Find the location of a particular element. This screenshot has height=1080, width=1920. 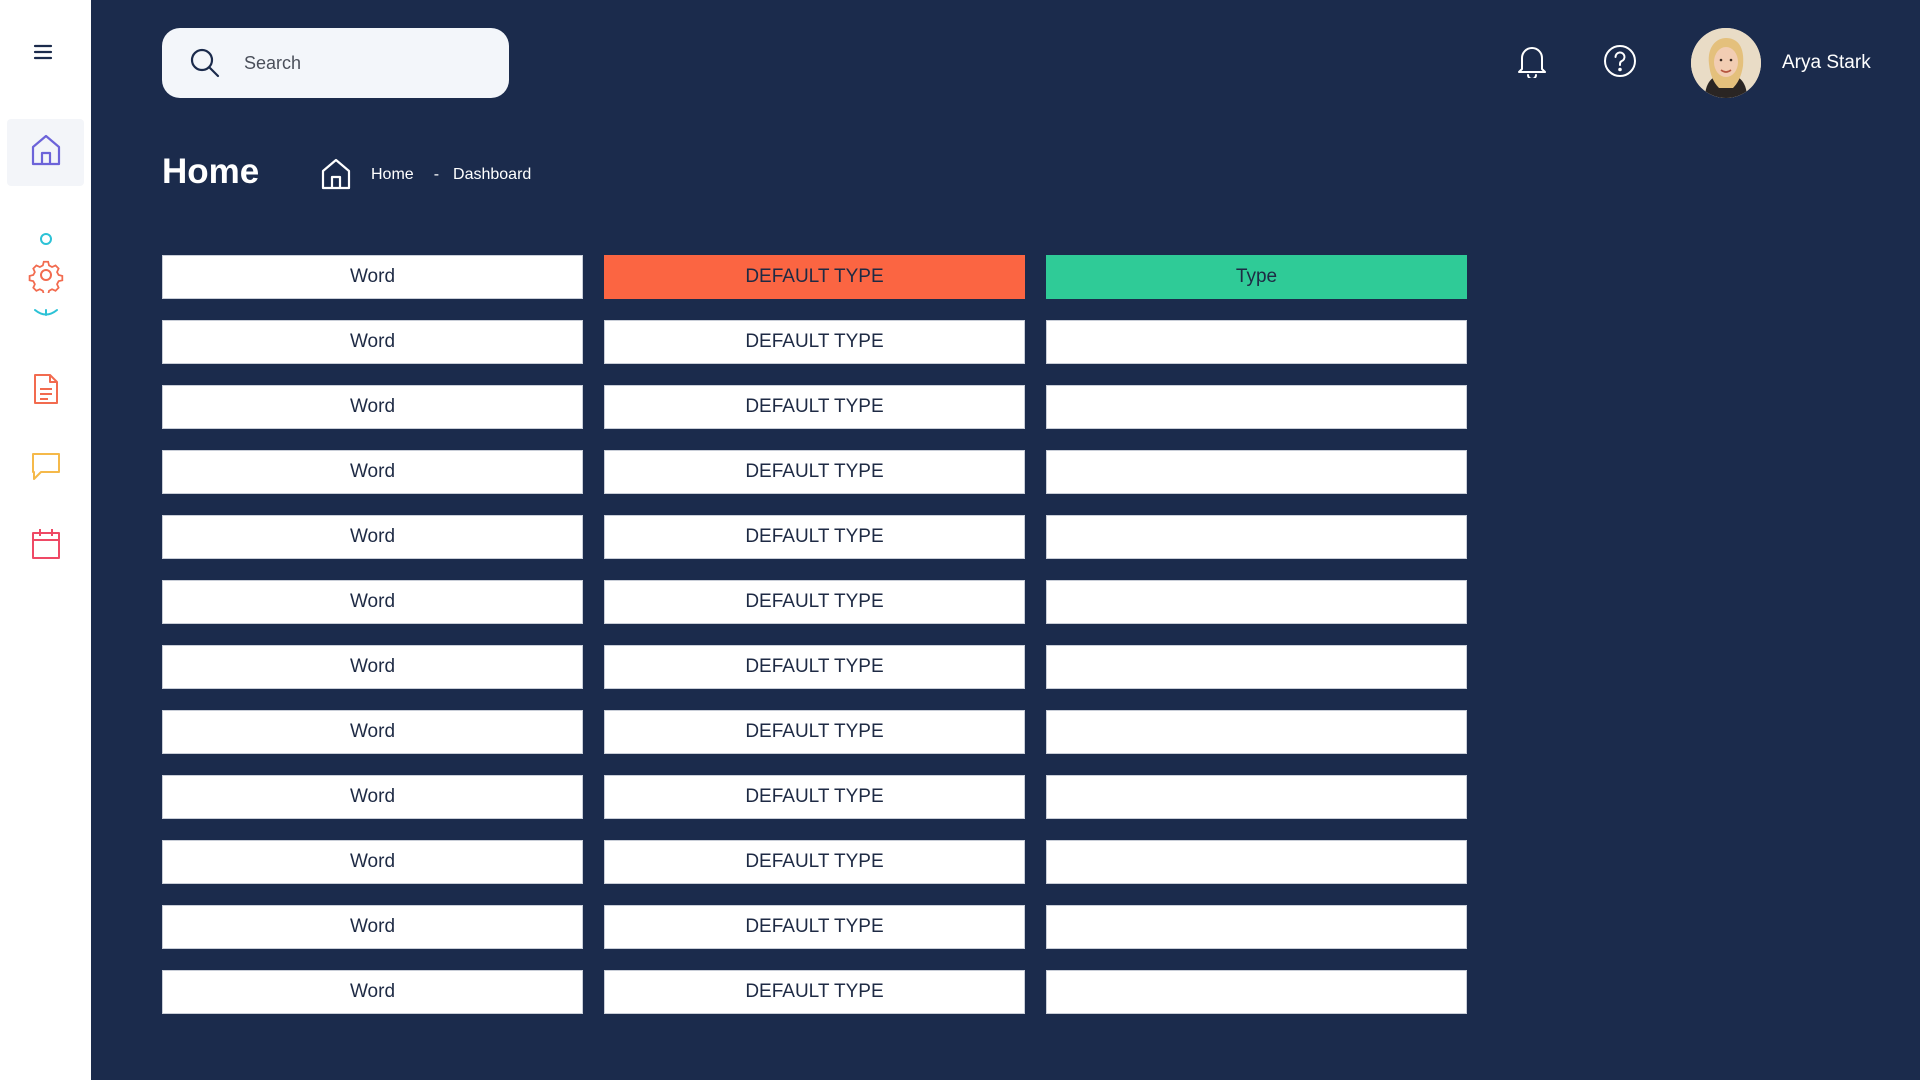

calendar-icon is located at coordinates (46, 546).